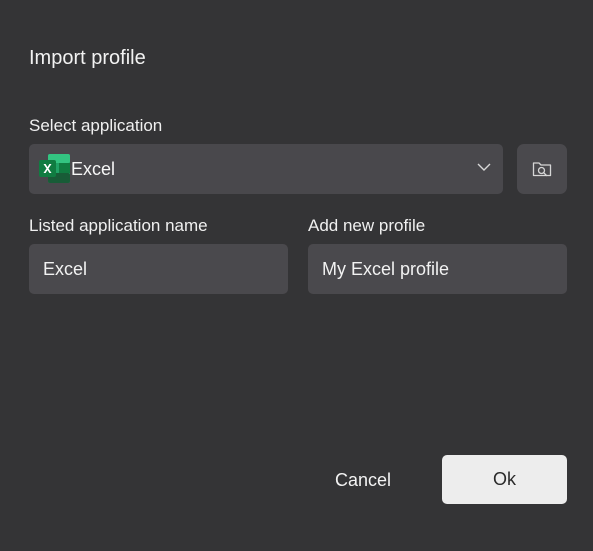  I want to click on folder-search-icon, so click(542, 169).